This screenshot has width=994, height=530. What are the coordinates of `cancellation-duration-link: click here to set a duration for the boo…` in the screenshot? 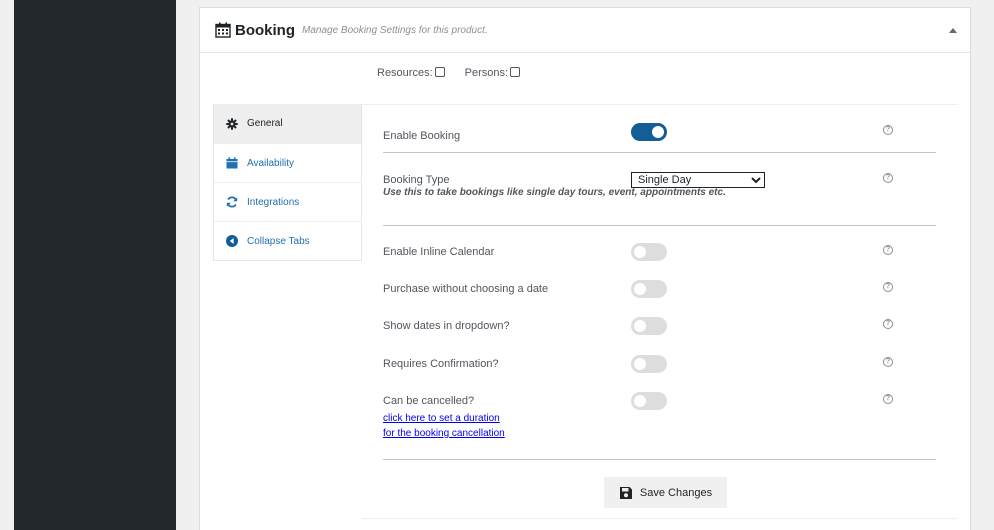 It's located at (444, 426).